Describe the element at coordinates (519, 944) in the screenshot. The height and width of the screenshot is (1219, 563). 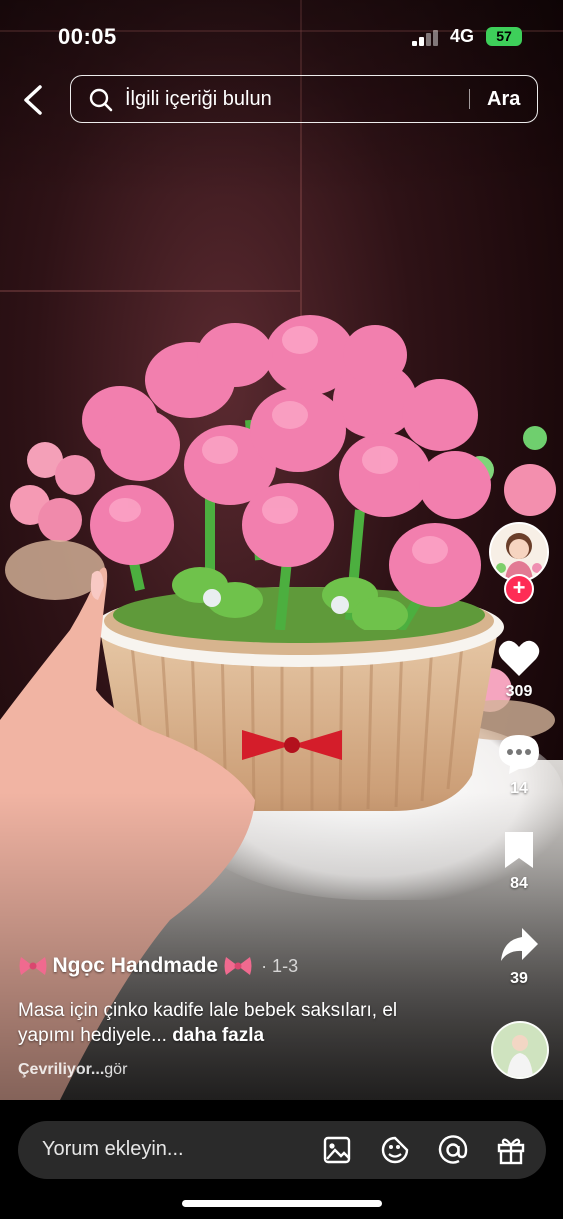
I see `share-icon` at that location.